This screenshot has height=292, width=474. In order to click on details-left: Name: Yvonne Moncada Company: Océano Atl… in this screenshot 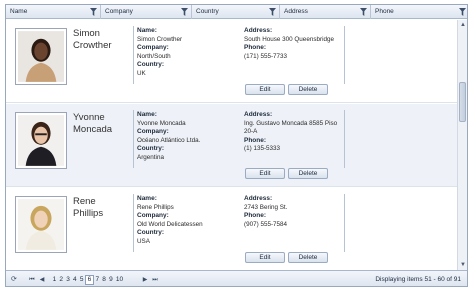, I will do `click(187, 137)`.